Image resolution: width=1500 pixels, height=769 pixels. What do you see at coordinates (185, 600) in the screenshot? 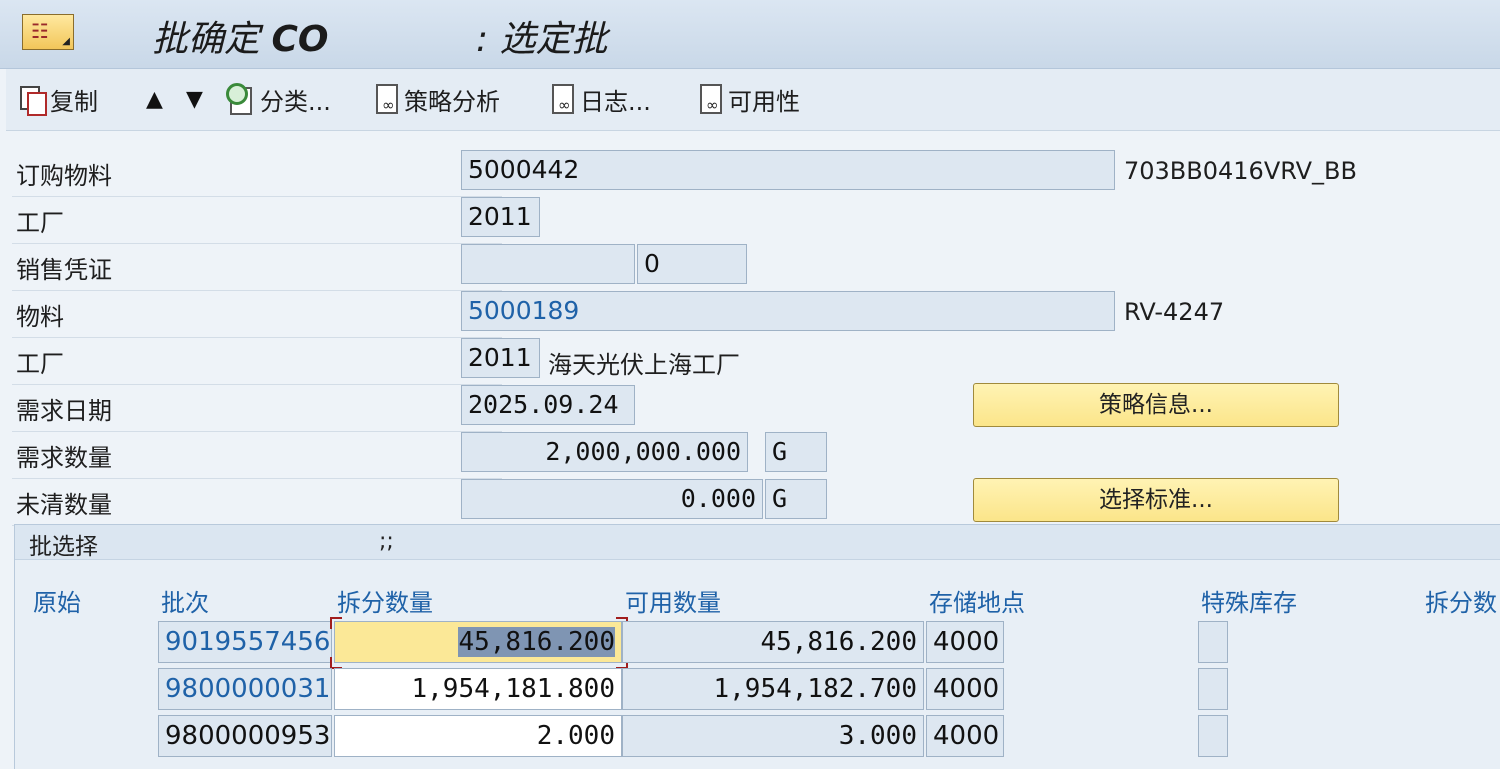
I see `col-batch: 批次` at bounding box center [185, 600].